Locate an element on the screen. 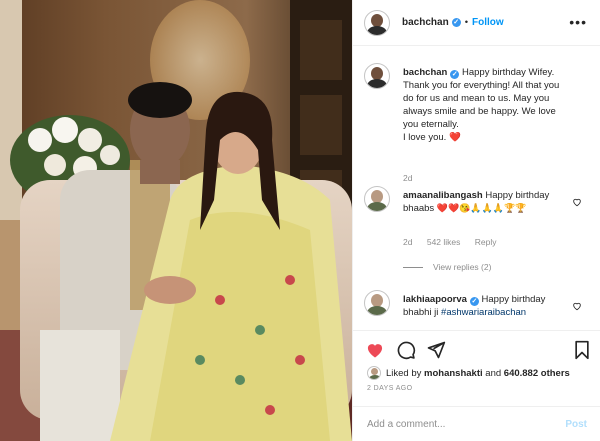 The width and height of the screenshot is (600, 441). more-options-icon: ••• is located at coordinates (578, 22).